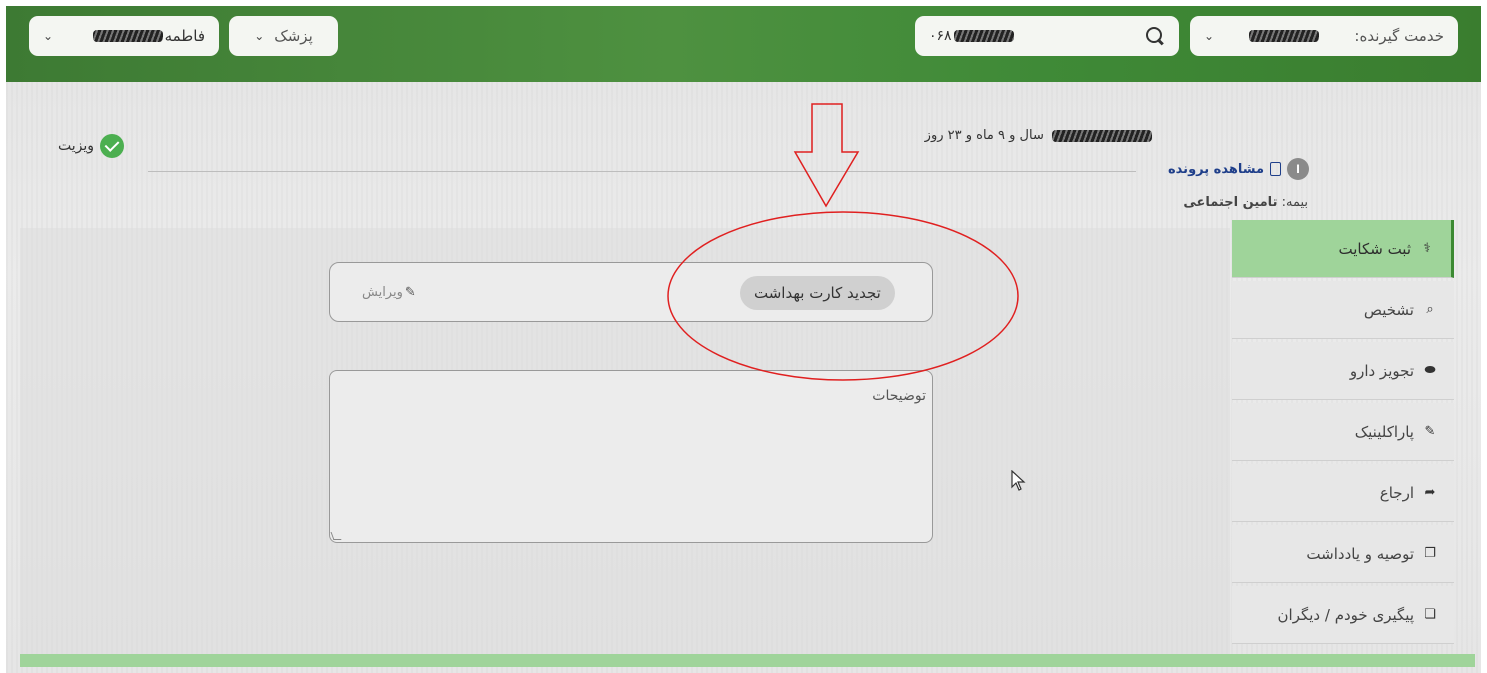 The width and height of the screenshot is (1487, 673). What do you see at coordinates (1381, 370) in the screenshot?
I see `sidebar-item-label: تجویز دارو` at bounding box center [1381, 370].